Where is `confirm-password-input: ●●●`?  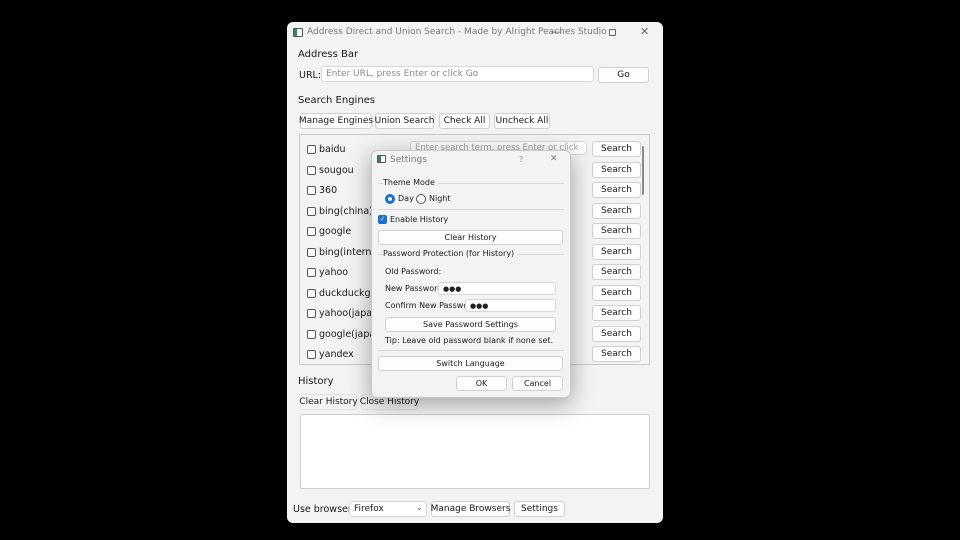 confirm-password-input: ●●● is located at coordinates (510, 305).